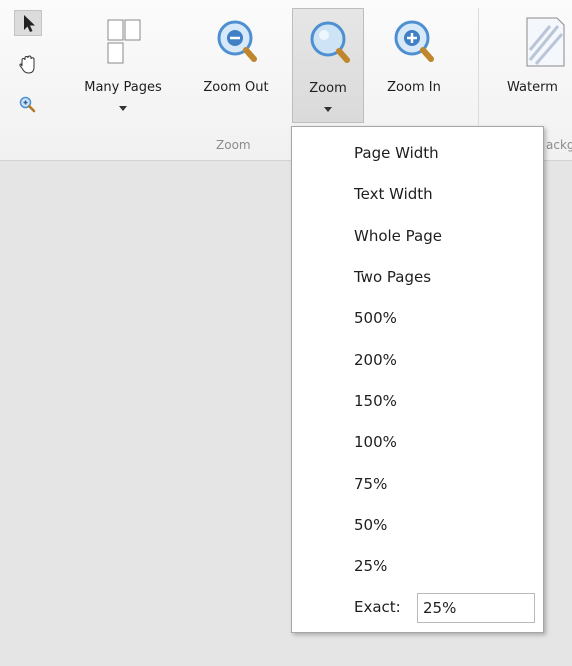  Describe the element at coordinates (328, 88) in the screenshot. I see `zoom-label: Zoom` at that location.